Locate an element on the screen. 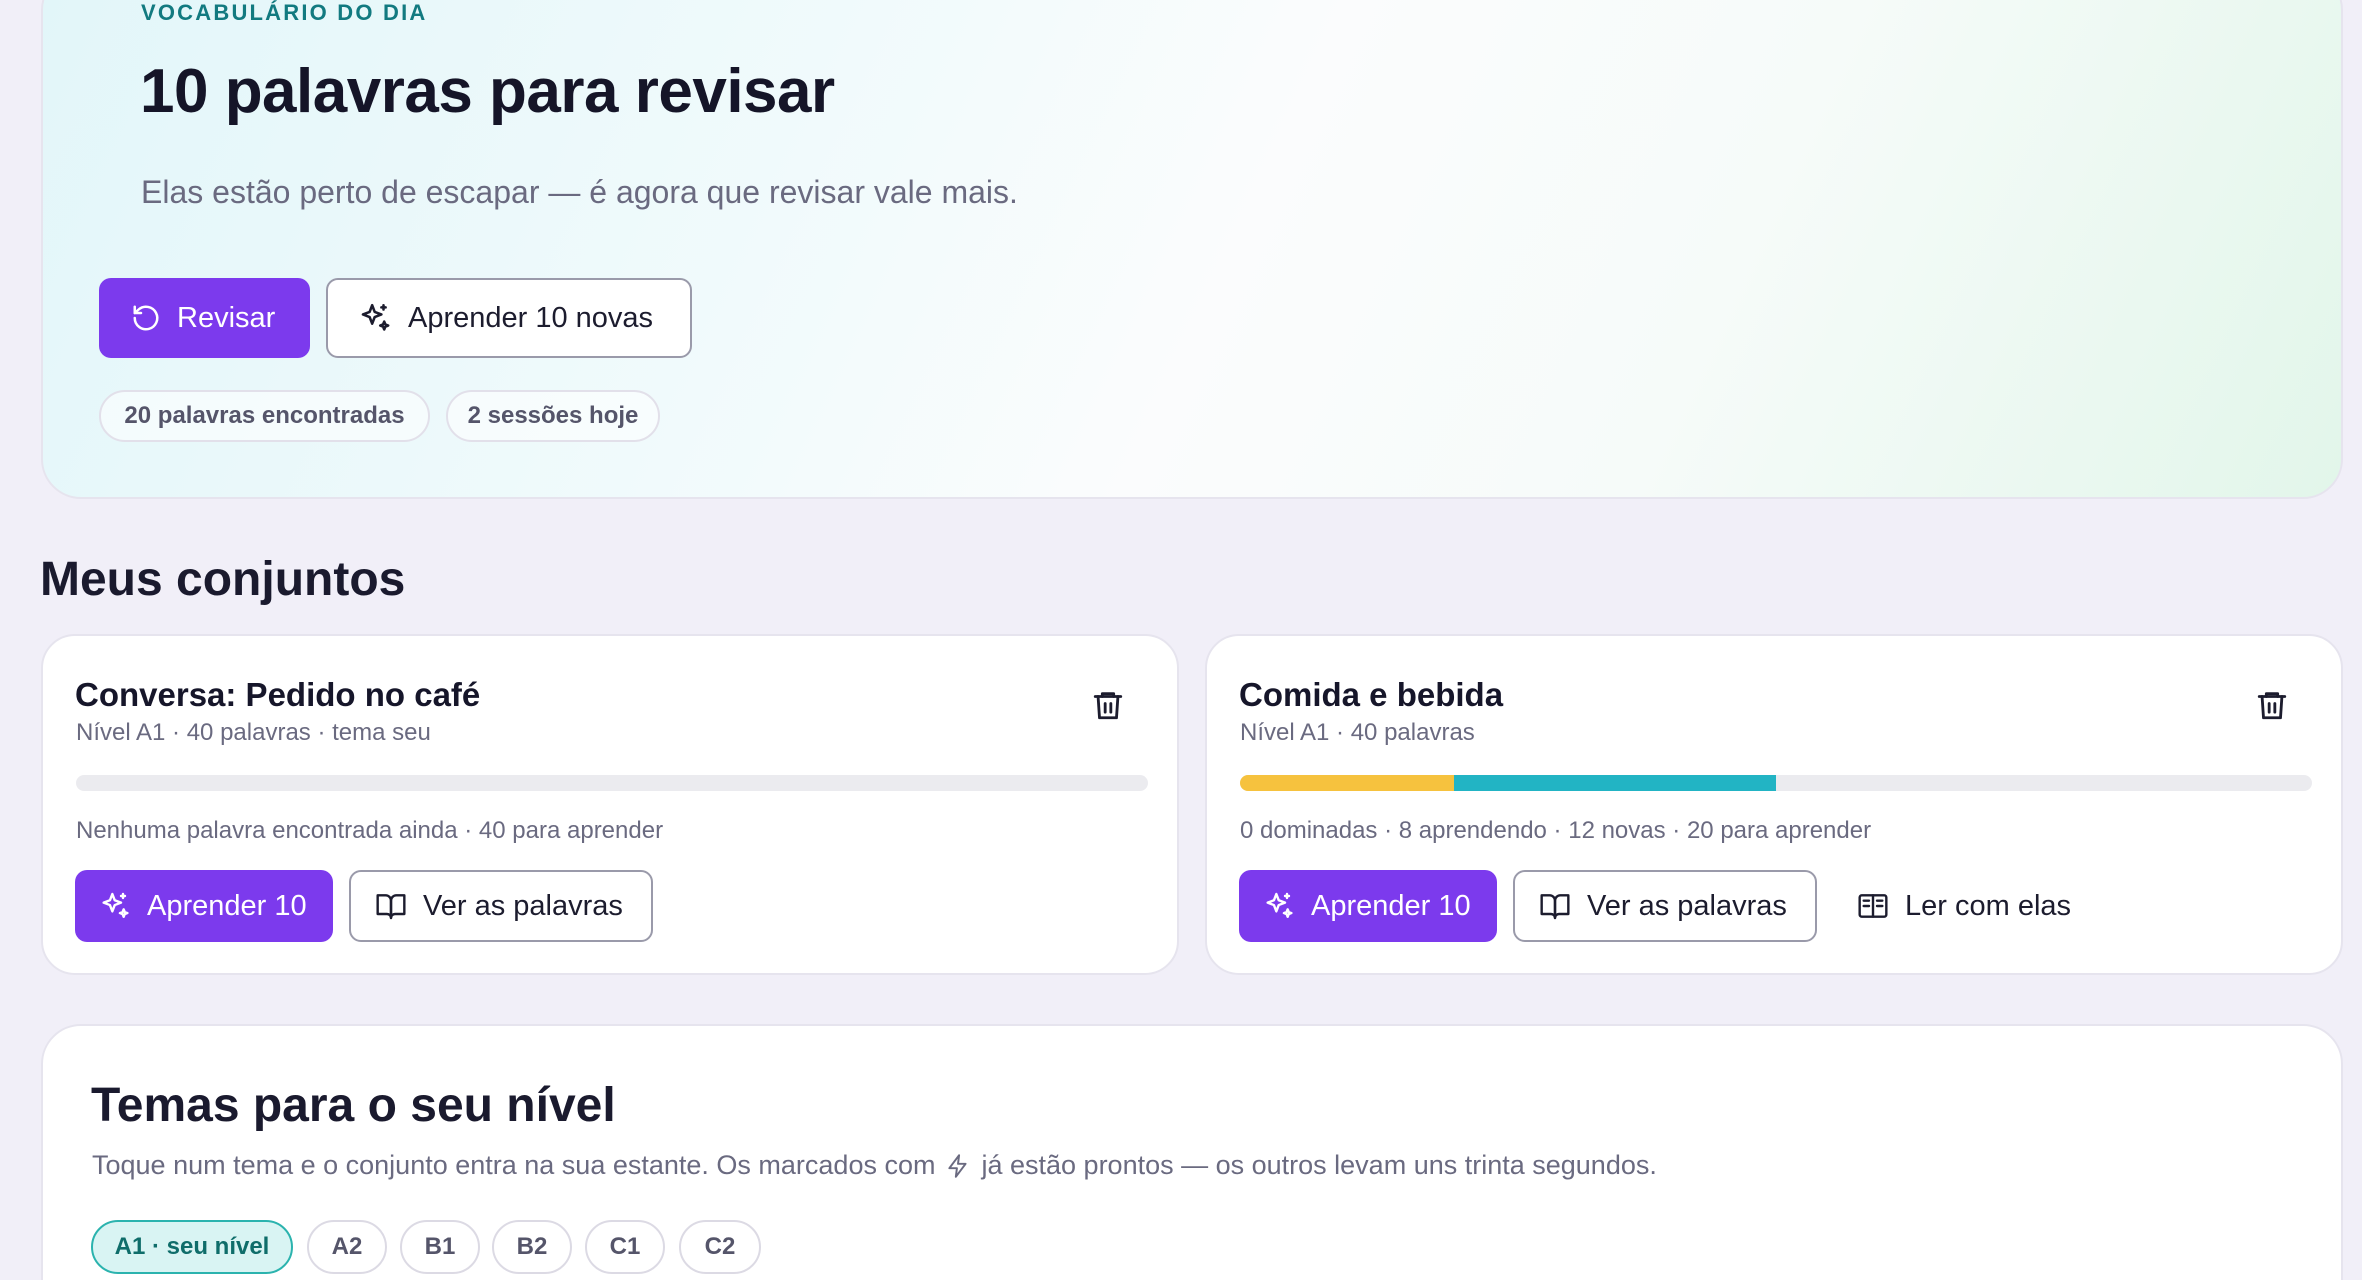 Image resolution: width=2362 pixels, height=1280 pixels. hero-title: 10 palavras para revisar is located at coordinates (487, 91).